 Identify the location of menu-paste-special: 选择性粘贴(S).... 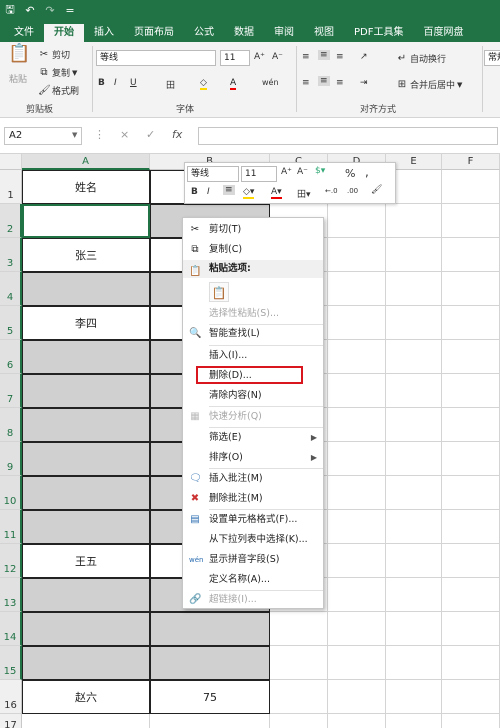
(253, 314).